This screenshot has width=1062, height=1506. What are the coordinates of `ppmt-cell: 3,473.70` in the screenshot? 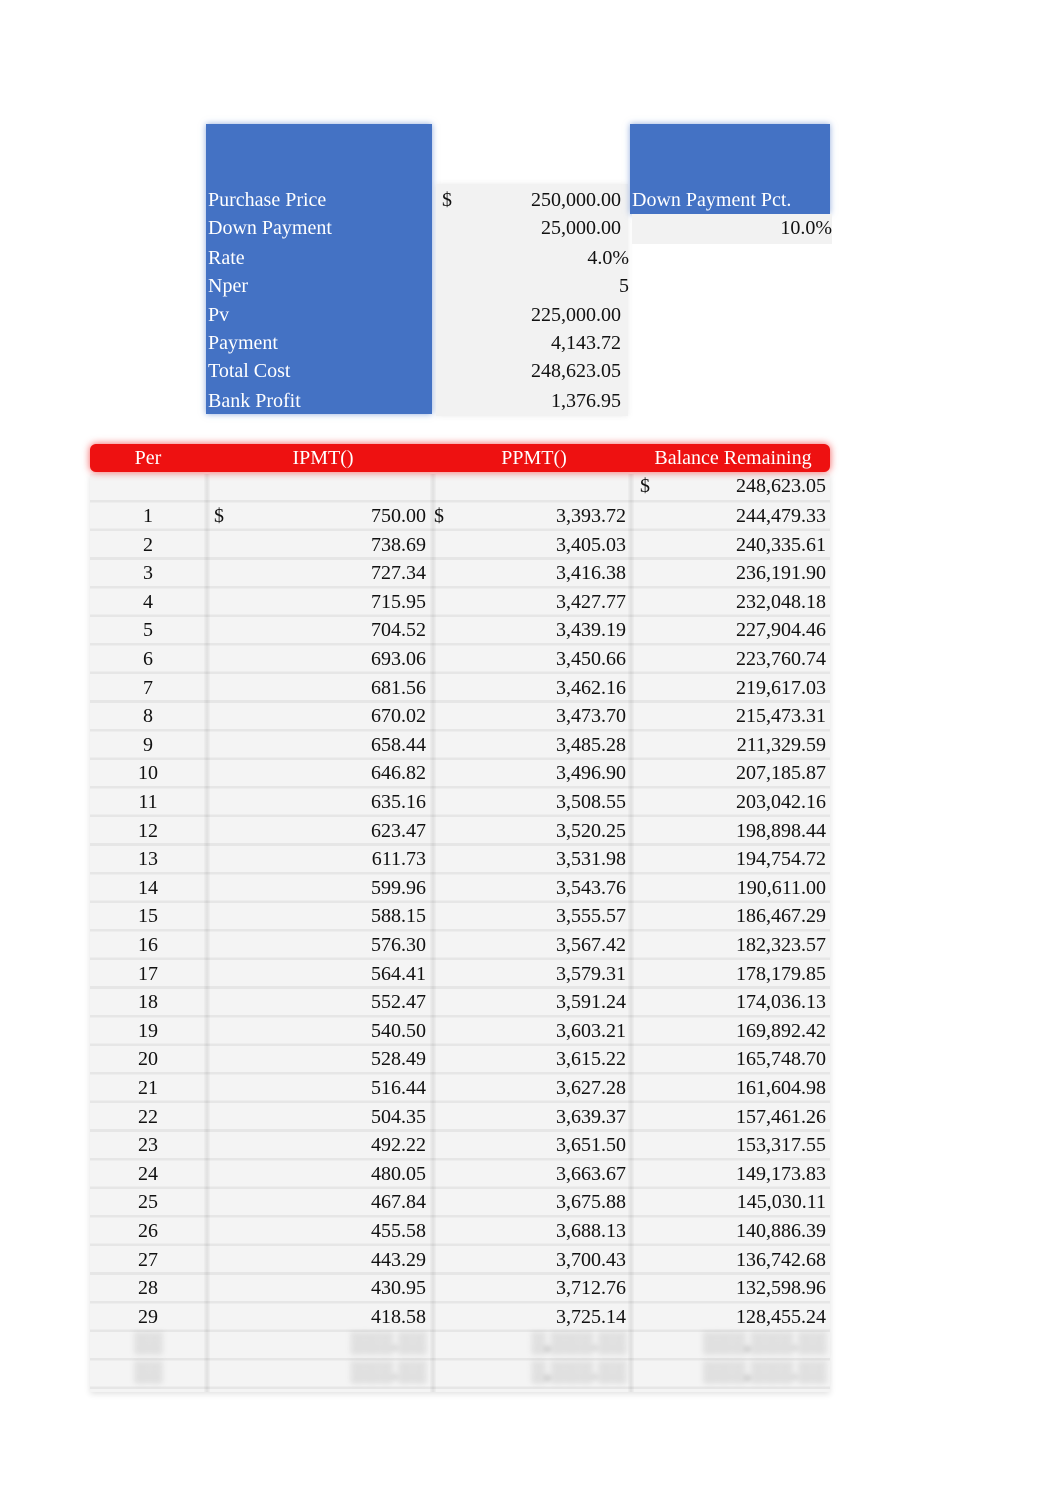 It's located at (591, 716).